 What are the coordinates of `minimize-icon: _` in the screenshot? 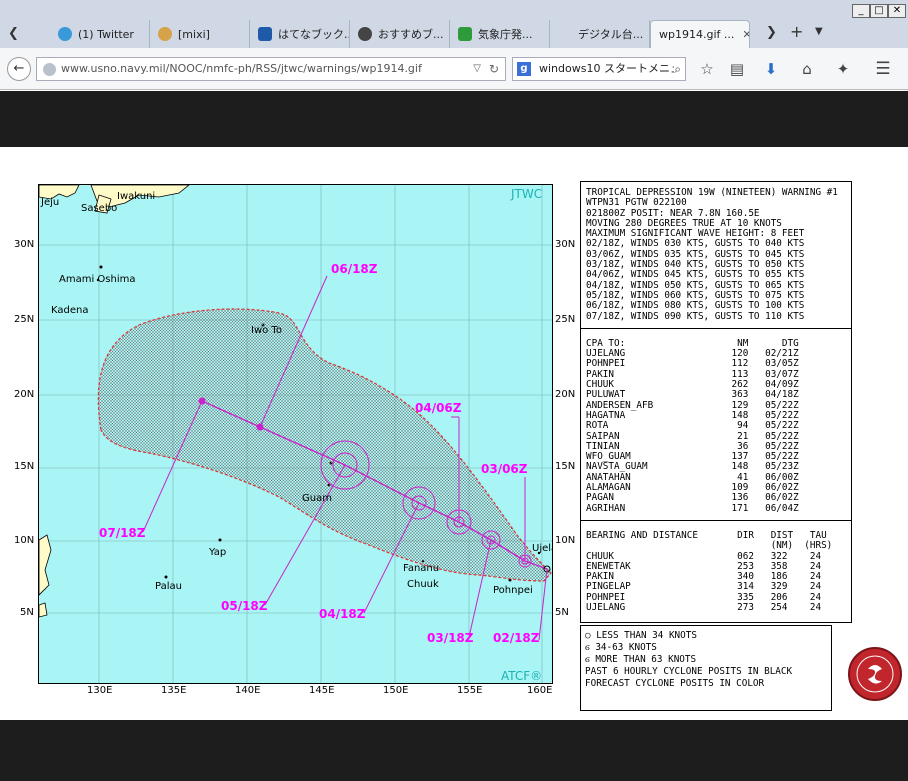 It's located at (861, 11).